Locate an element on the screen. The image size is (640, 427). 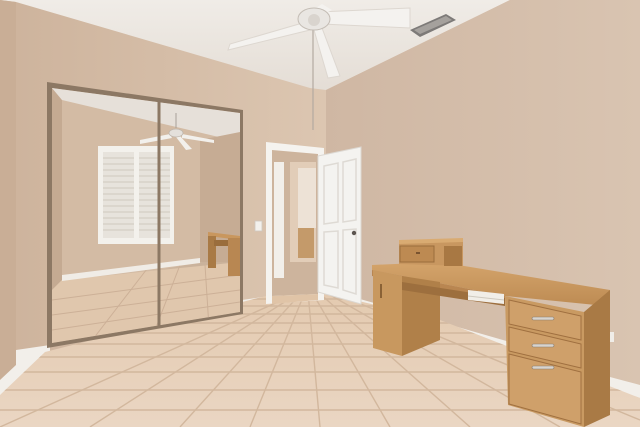
interior-door is located at coordinates (339, 225).